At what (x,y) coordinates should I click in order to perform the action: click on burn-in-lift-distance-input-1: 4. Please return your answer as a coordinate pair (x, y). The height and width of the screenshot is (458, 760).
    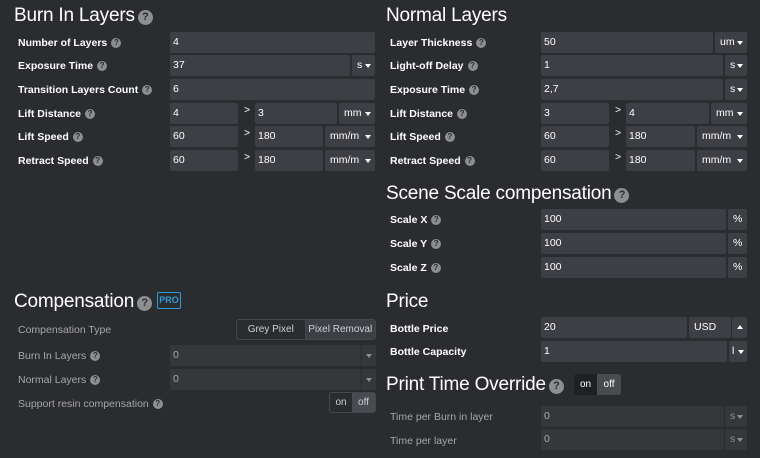
    Looking at the image, I should click on (204, 113).